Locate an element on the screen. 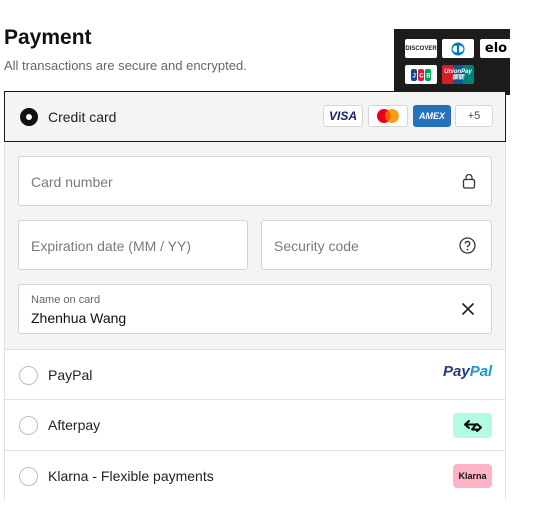 The image size is (537, 518). expiration-date-field: Expiration date (MM / YY) is located at coordinates (133, 245).